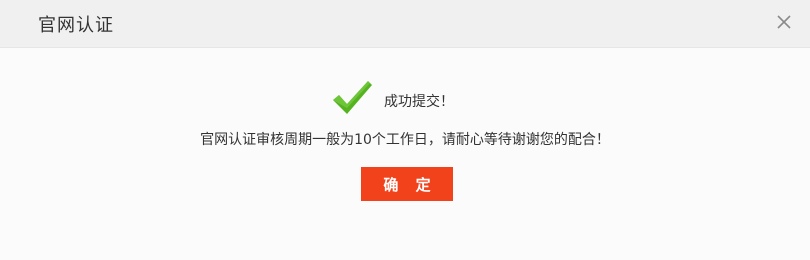 This screenshot has width=810, height=260. What do you see at coordinates (419, 102) in the screenshot?
I see `success-message: 成功提交！` at bounding box center [419, 102].